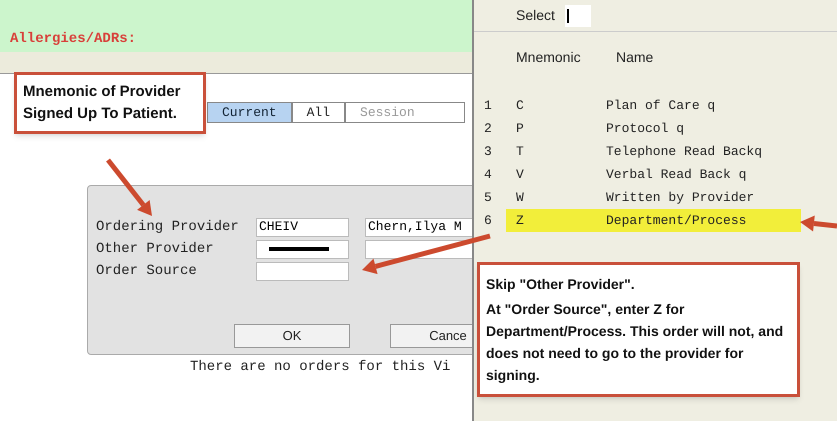 The height and width of the screenshot is (421, 837). Describe the element at coordinates (168, 227) in the screenshot. I see `field-label: Ordering Provider` at that location.